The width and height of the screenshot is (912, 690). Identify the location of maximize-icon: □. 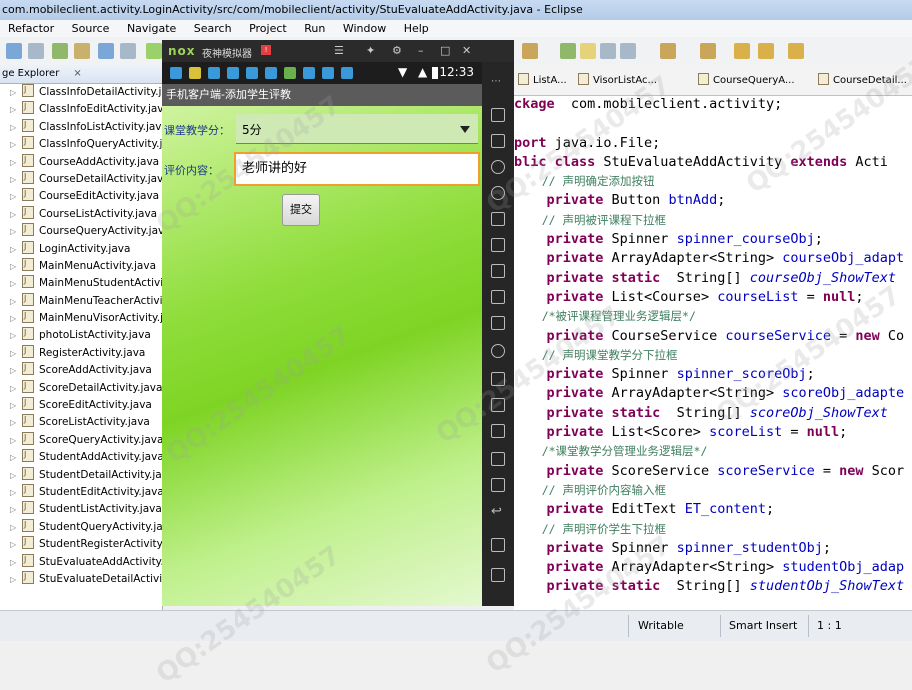
(445, 50).